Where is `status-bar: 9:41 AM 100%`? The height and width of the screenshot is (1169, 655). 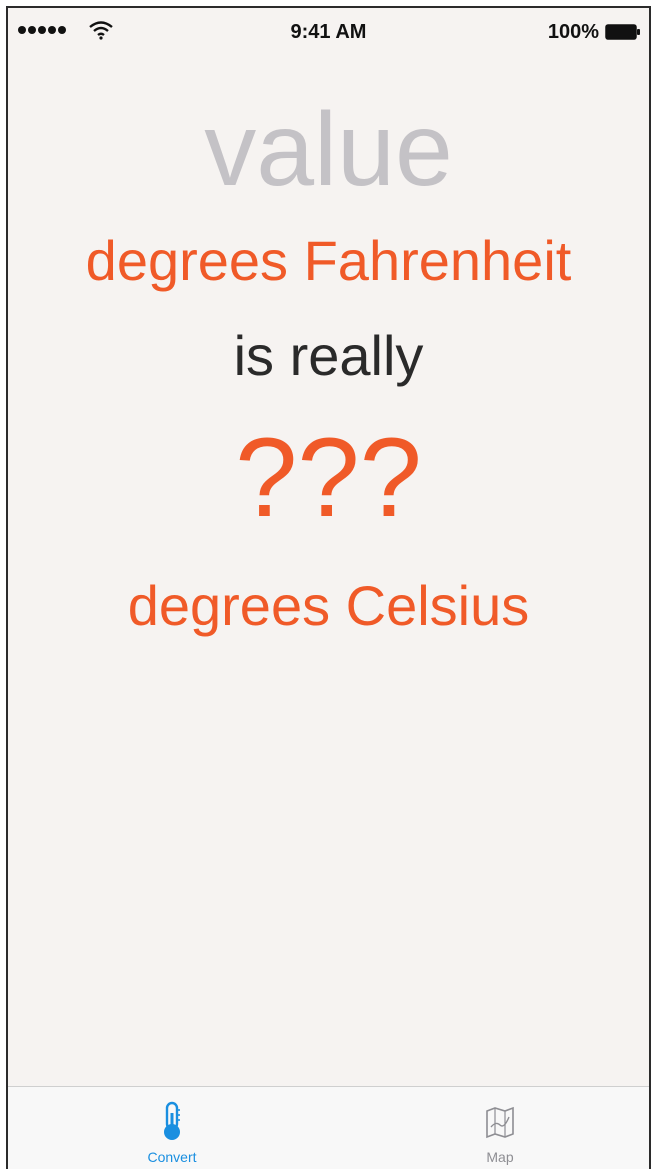
status-bar: 9:41 AM 100% is located at coordinates (328, 30).